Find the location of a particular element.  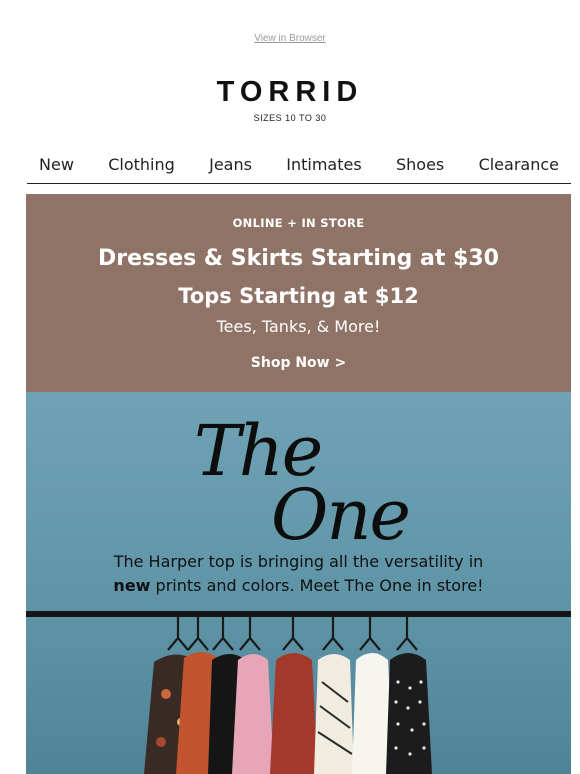

view-in-browser-link: View in Browser is located at coordinates (290, 38).